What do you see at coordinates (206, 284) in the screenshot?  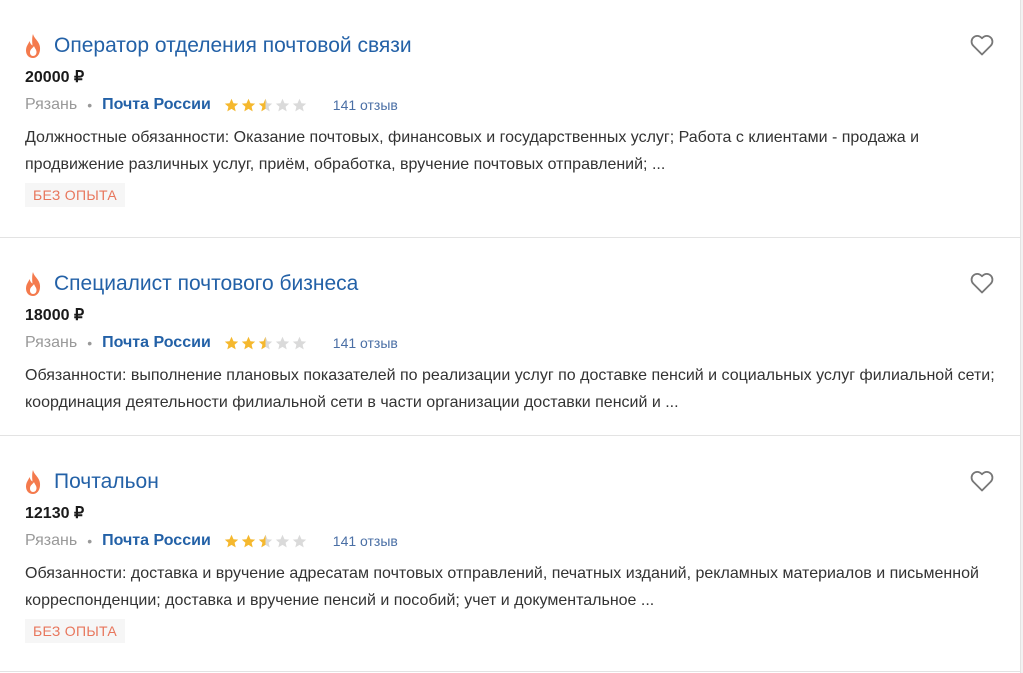 I see `vacancy-title-link: Специалист почтового бизнеса` at bounding box center [206, 284].